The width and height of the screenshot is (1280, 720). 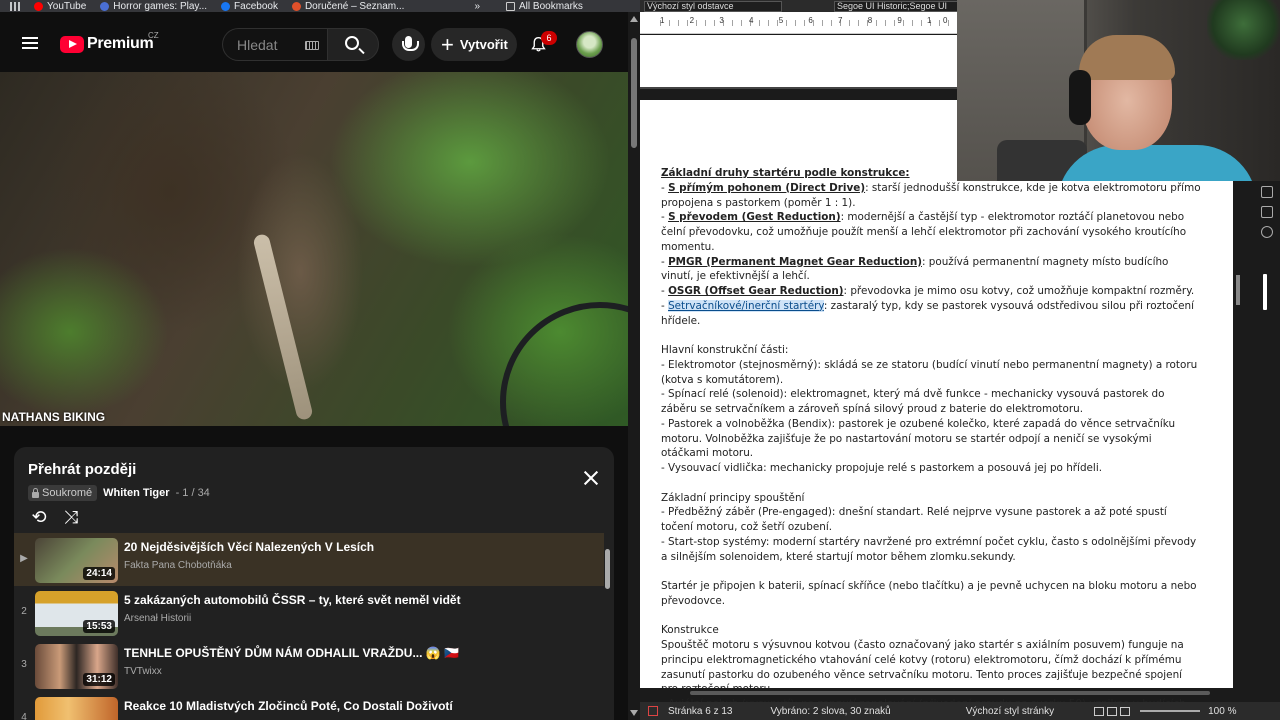 I want to click on navigator-icon, so click(x=1267, y=232).